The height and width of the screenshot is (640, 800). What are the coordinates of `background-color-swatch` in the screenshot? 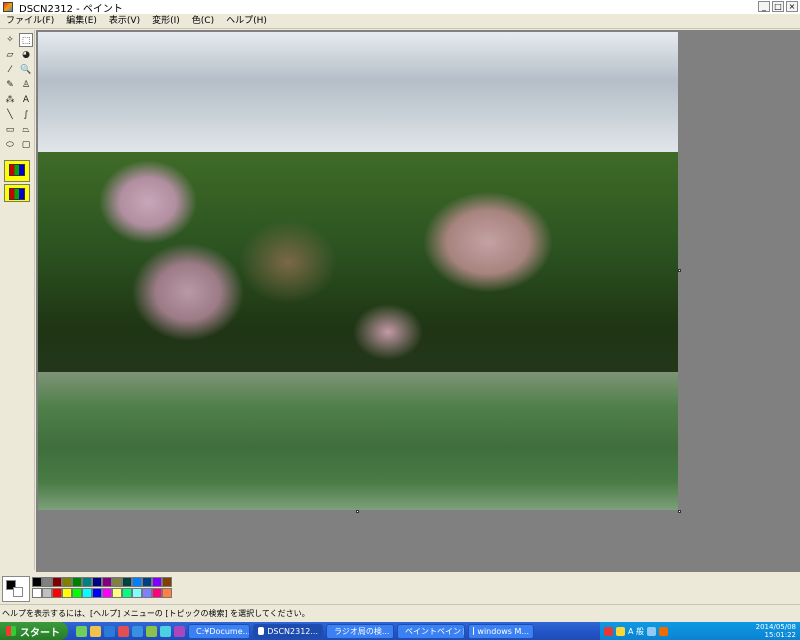 It's located at (18, 592).